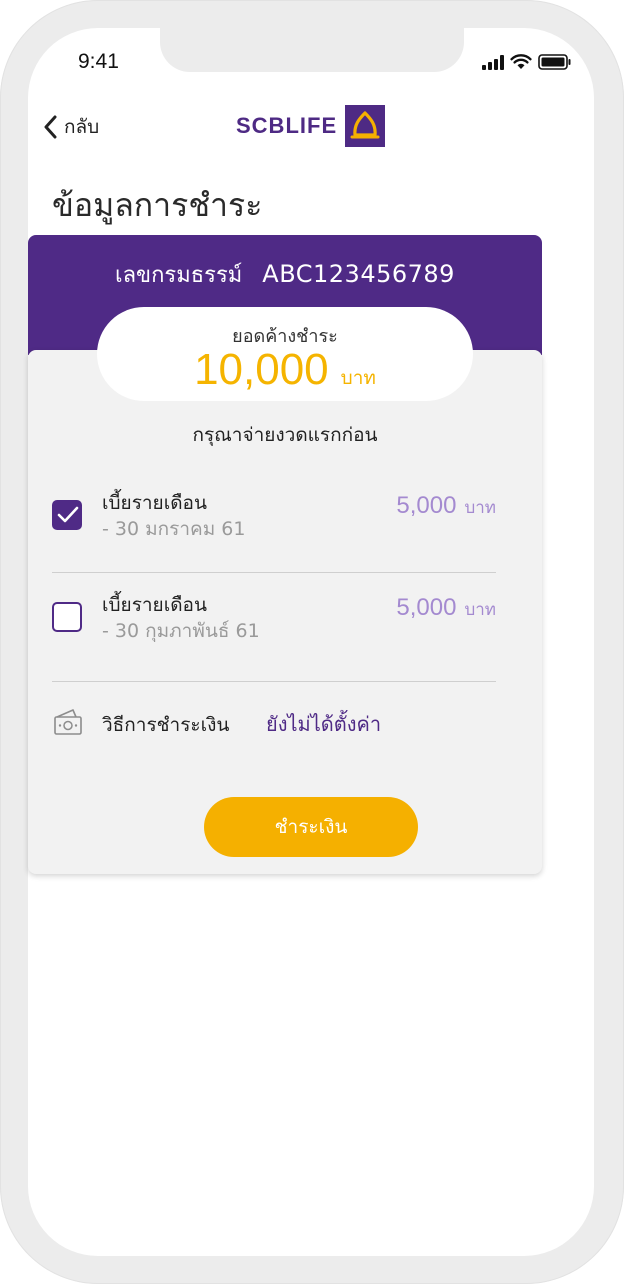  I want to click on payment-method-label: วิธีการชำระเงิน, so click(166, 725).